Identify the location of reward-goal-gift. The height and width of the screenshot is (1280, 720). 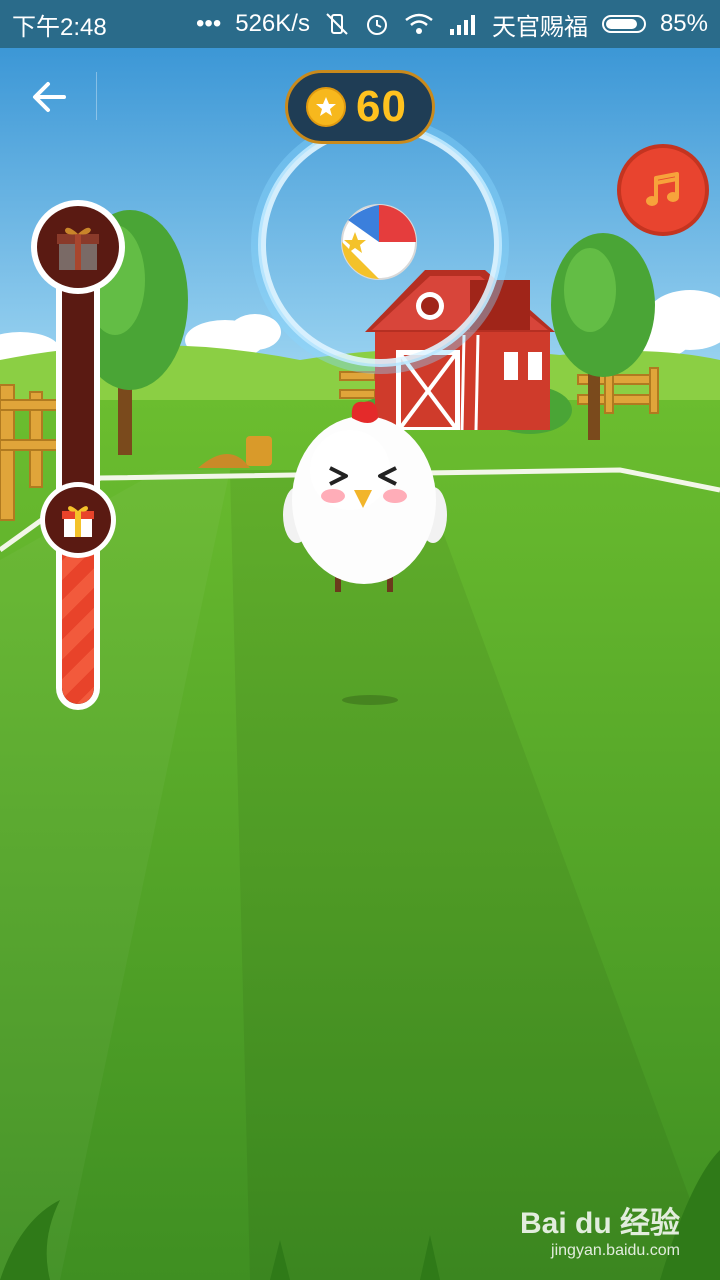
(78, 247).